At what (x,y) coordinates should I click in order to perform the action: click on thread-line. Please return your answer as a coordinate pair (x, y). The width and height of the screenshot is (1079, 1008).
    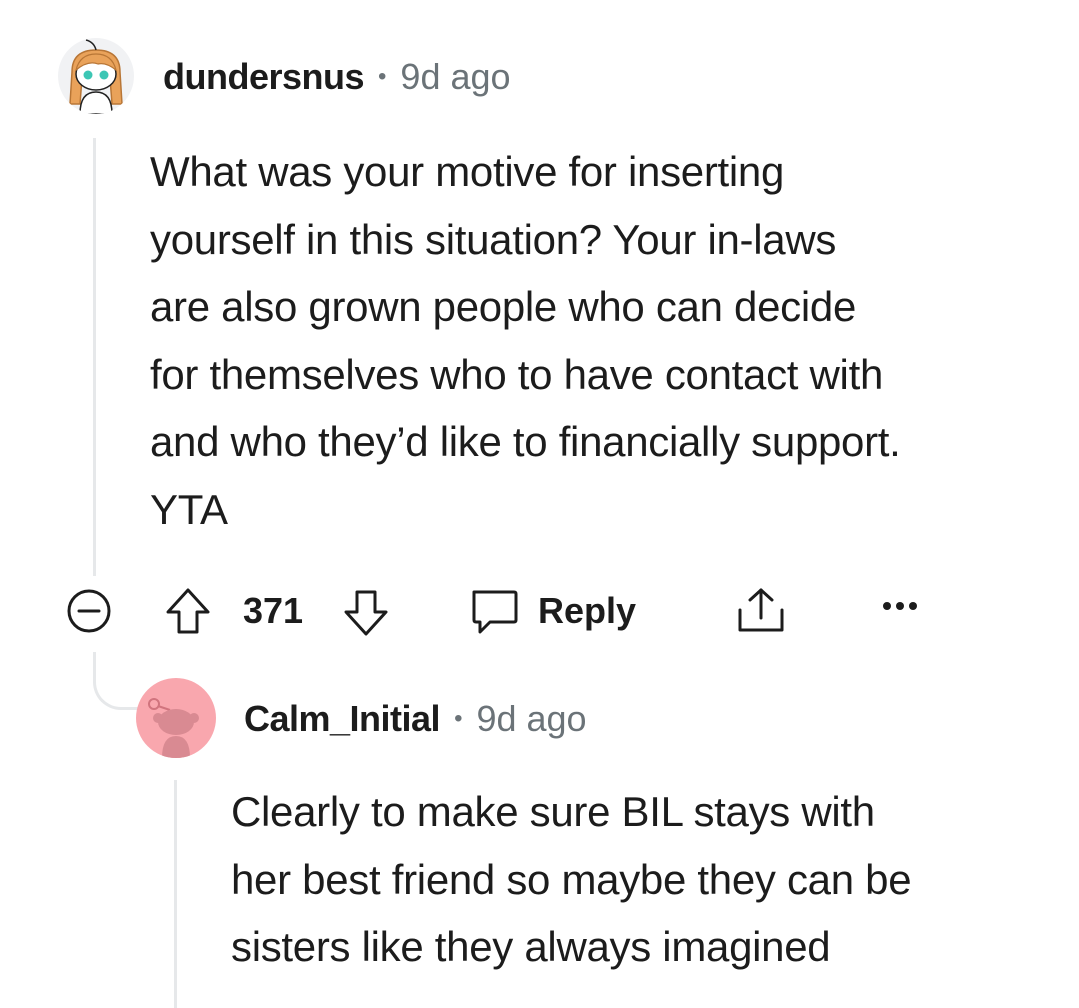
    Looking at the image, I should click on (94, 357).